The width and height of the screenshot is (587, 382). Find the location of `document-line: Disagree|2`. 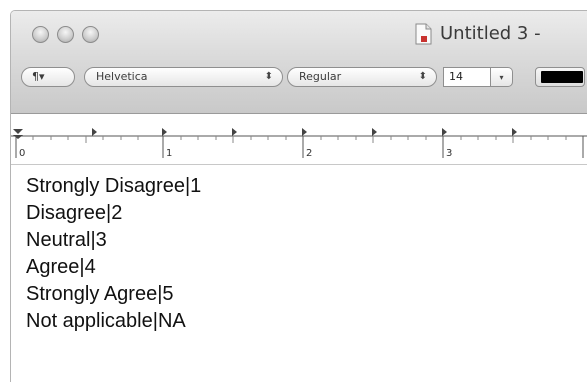

document-line: Disagree|2 is located at coordinates (74, 213).